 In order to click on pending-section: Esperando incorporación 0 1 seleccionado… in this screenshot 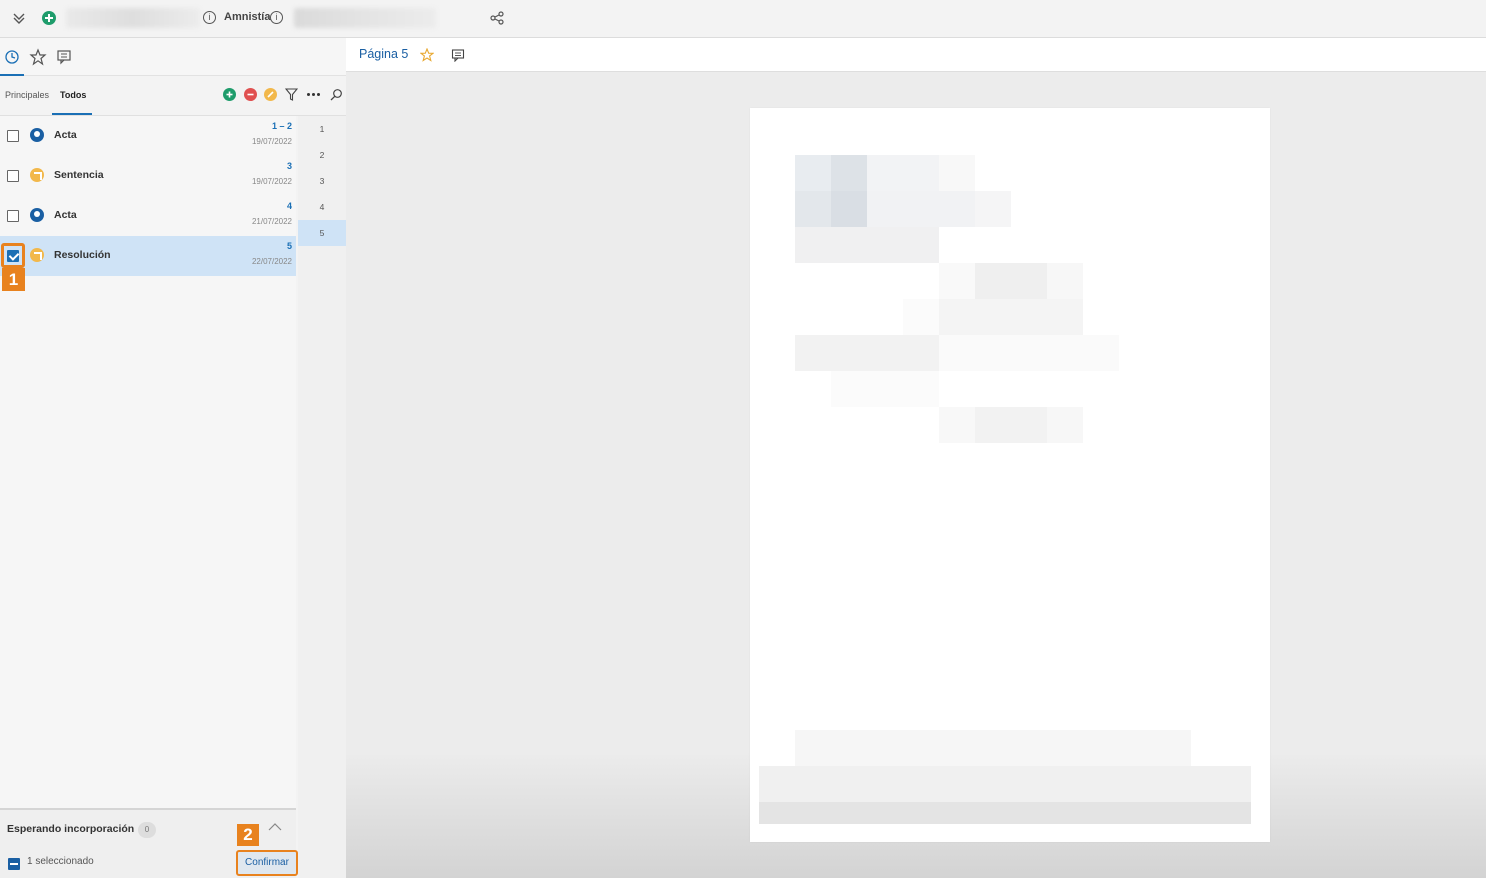, I will do `click(149, 843)`.